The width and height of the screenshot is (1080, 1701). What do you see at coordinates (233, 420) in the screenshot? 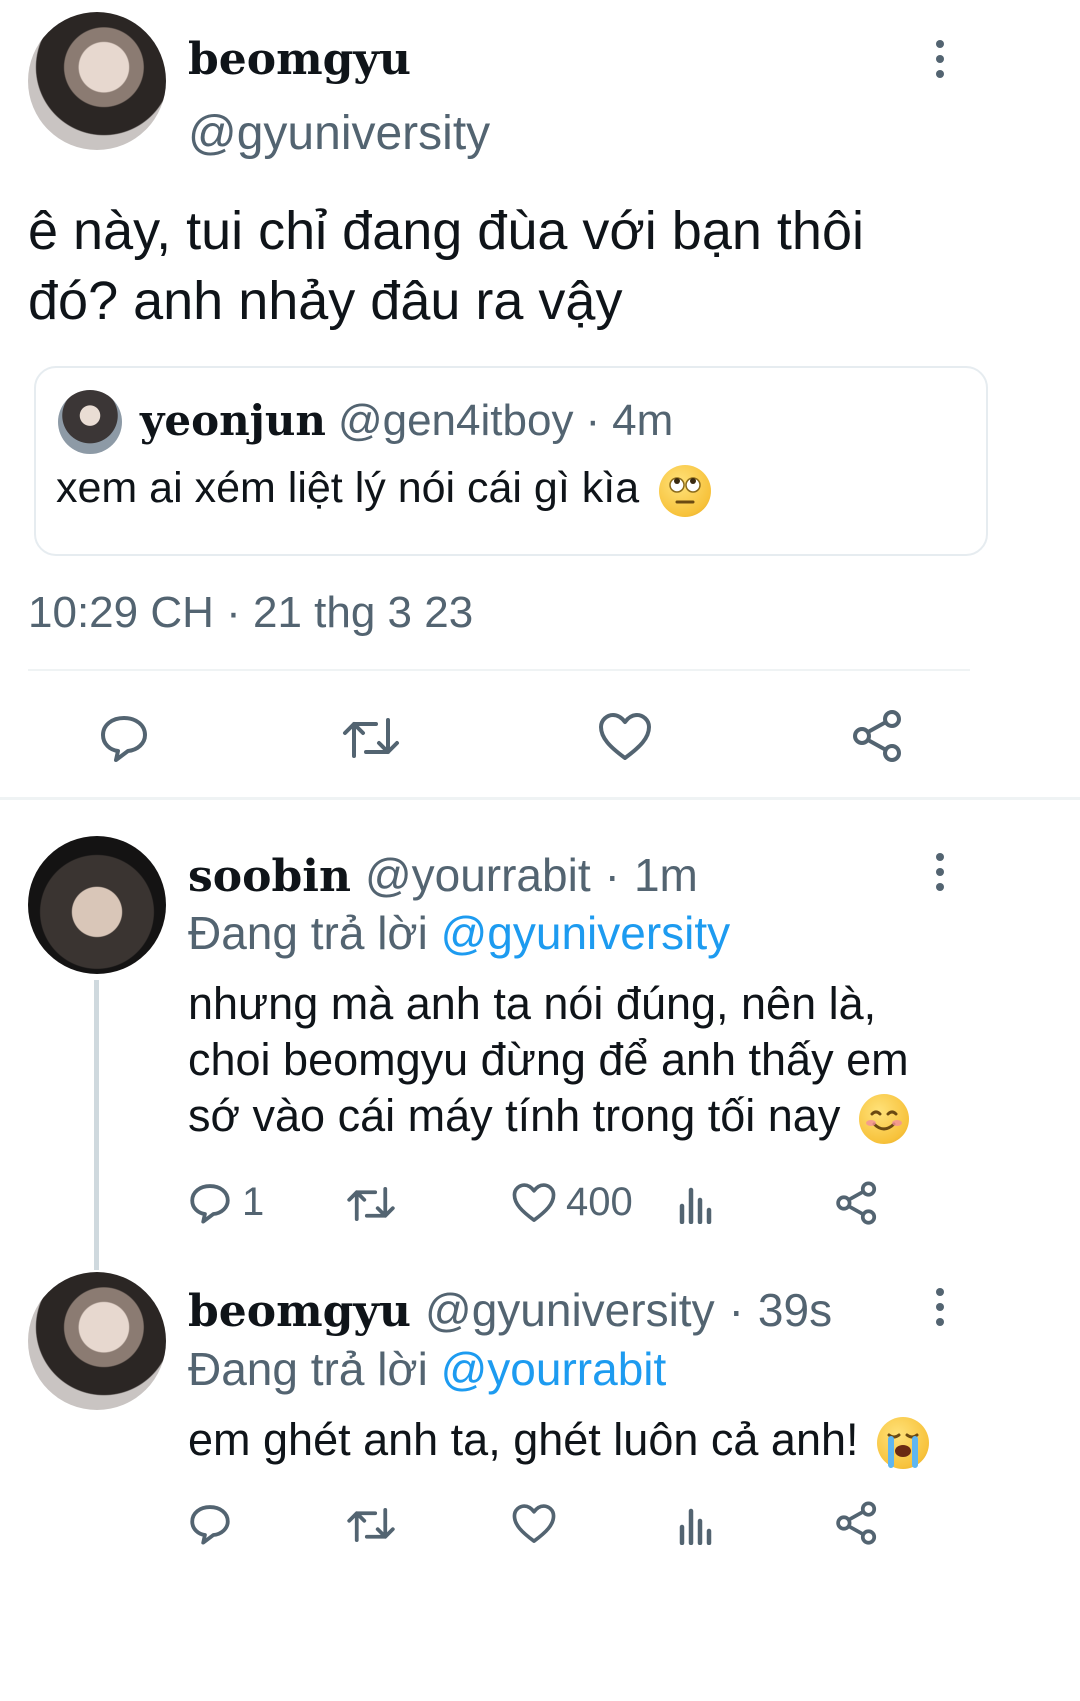
I see `quoted-author-name: yeonjun` at bounding box center [233, 420].